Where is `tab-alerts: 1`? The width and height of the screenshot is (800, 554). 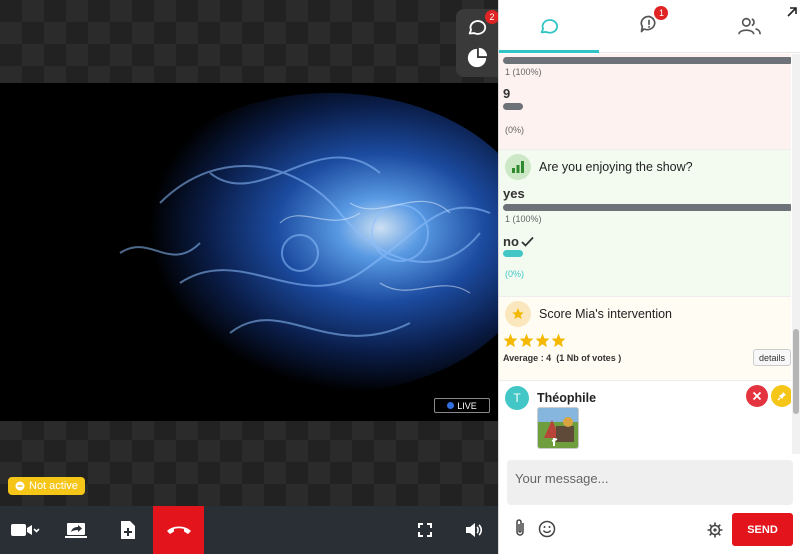 tab-alerts: 1 is located at coordinates (649, 26).